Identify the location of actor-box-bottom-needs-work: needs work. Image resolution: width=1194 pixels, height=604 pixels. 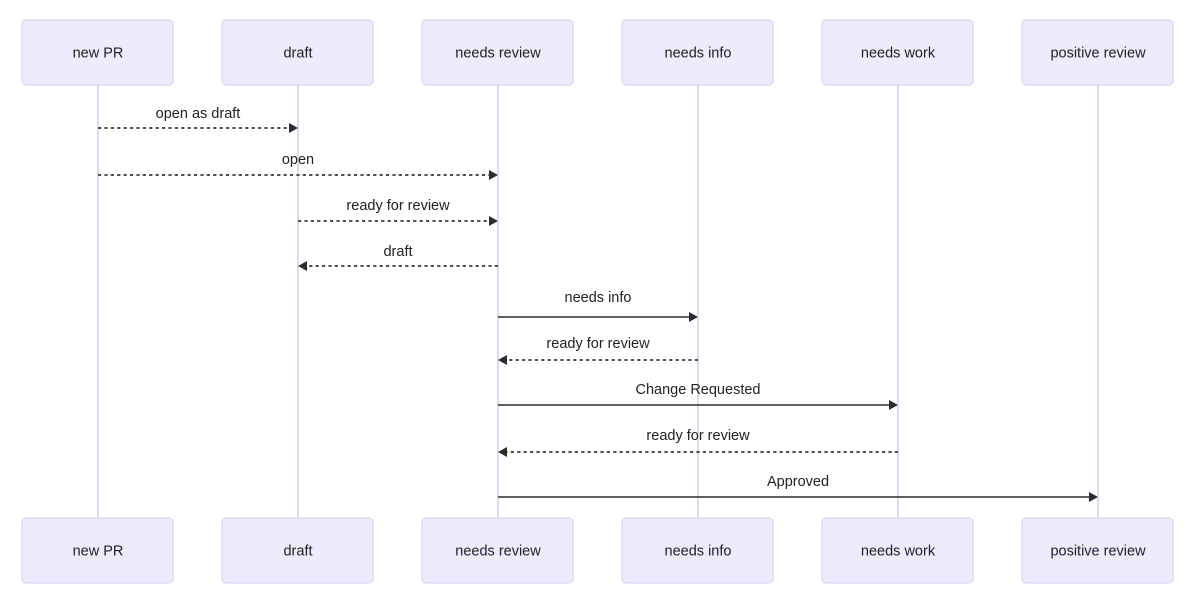
(897, 550).